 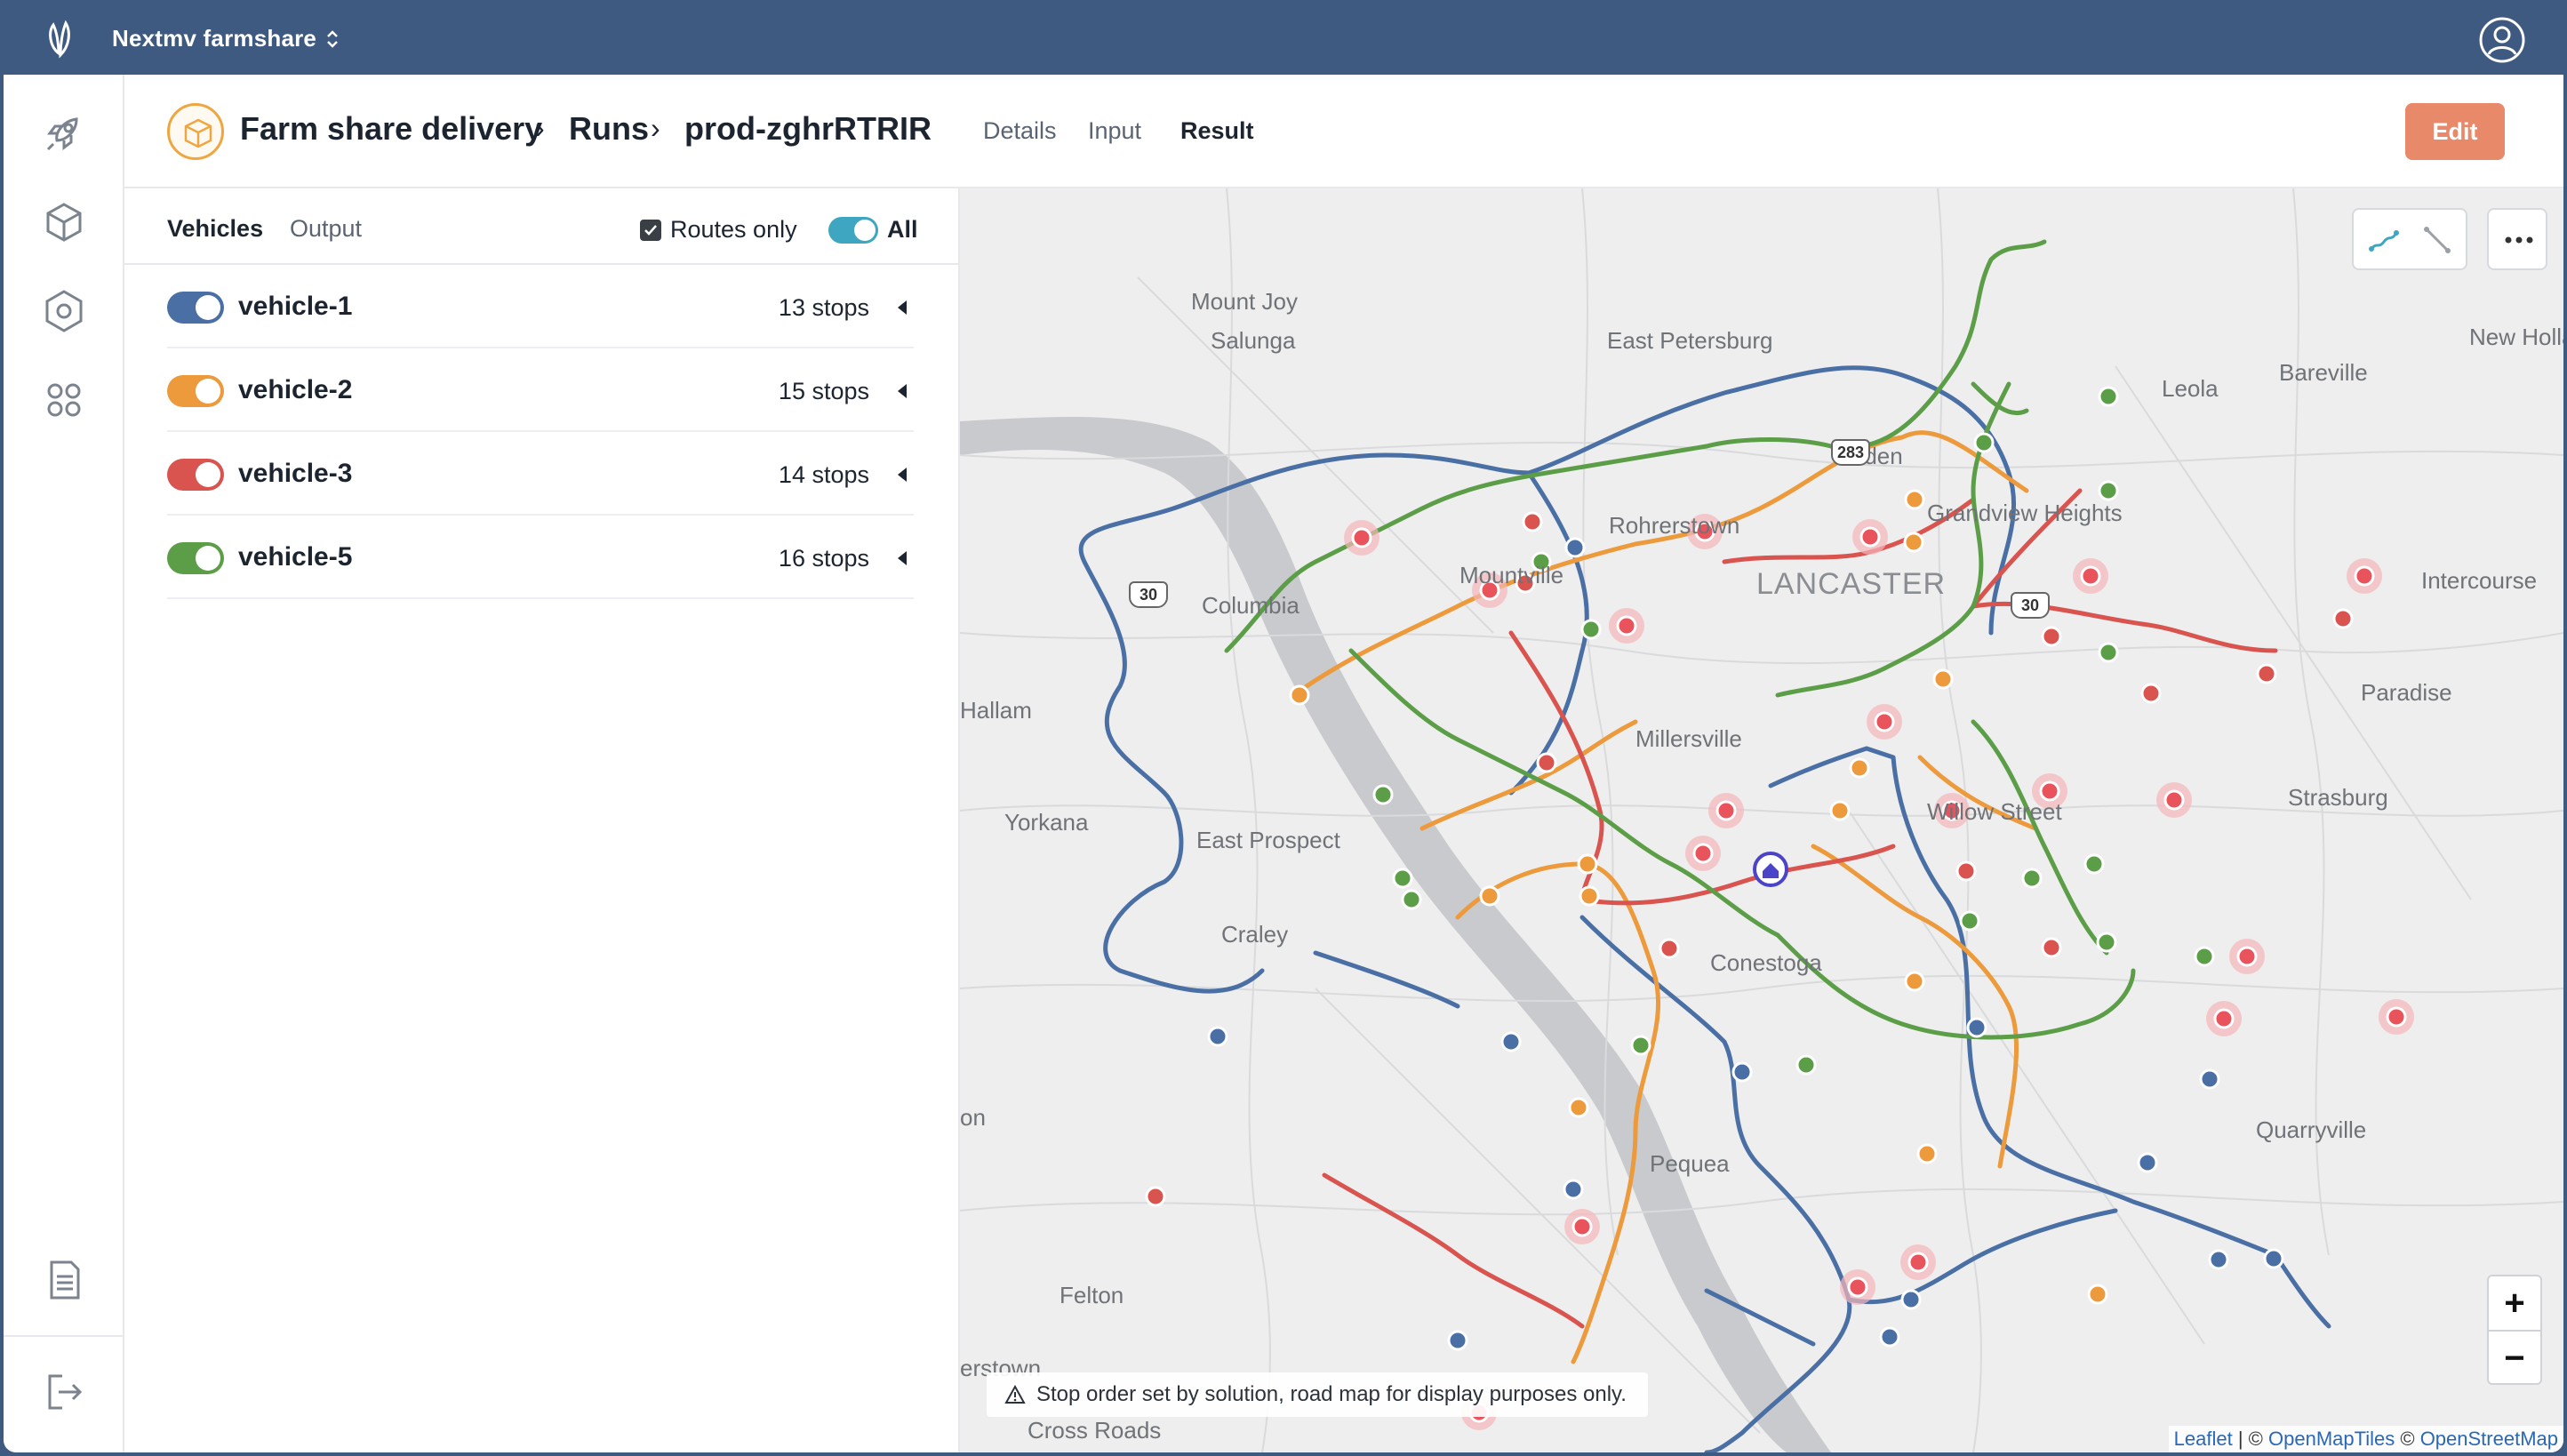 What do you see at coordinates (64, 1280) in the screenshot?
I see `docs-icon` at bounding box center [64, 1280].